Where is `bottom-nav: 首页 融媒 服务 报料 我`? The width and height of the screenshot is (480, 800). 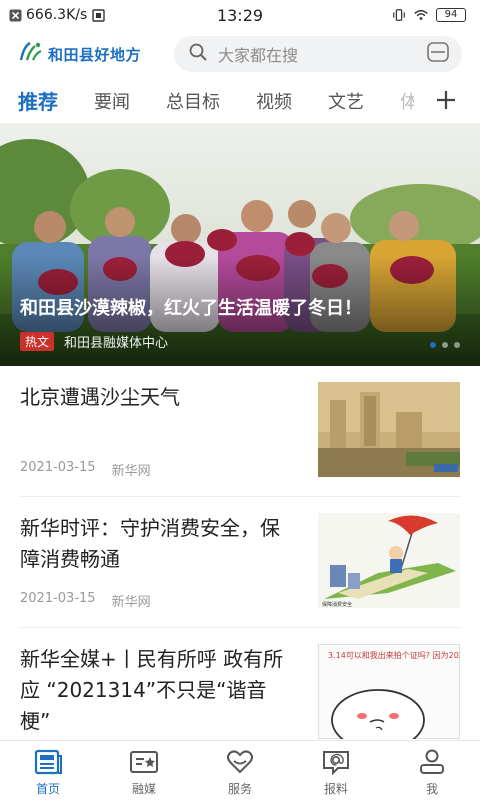
bottom-nav: 首页 融媒 服务 报料 我 is located at coordinates (240, 770).